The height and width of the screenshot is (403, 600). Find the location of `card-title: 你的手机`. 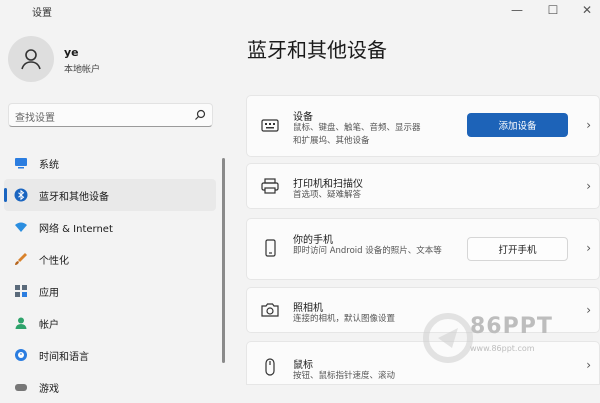

card-title: 你的手机 is located at coordinates (313, 240).